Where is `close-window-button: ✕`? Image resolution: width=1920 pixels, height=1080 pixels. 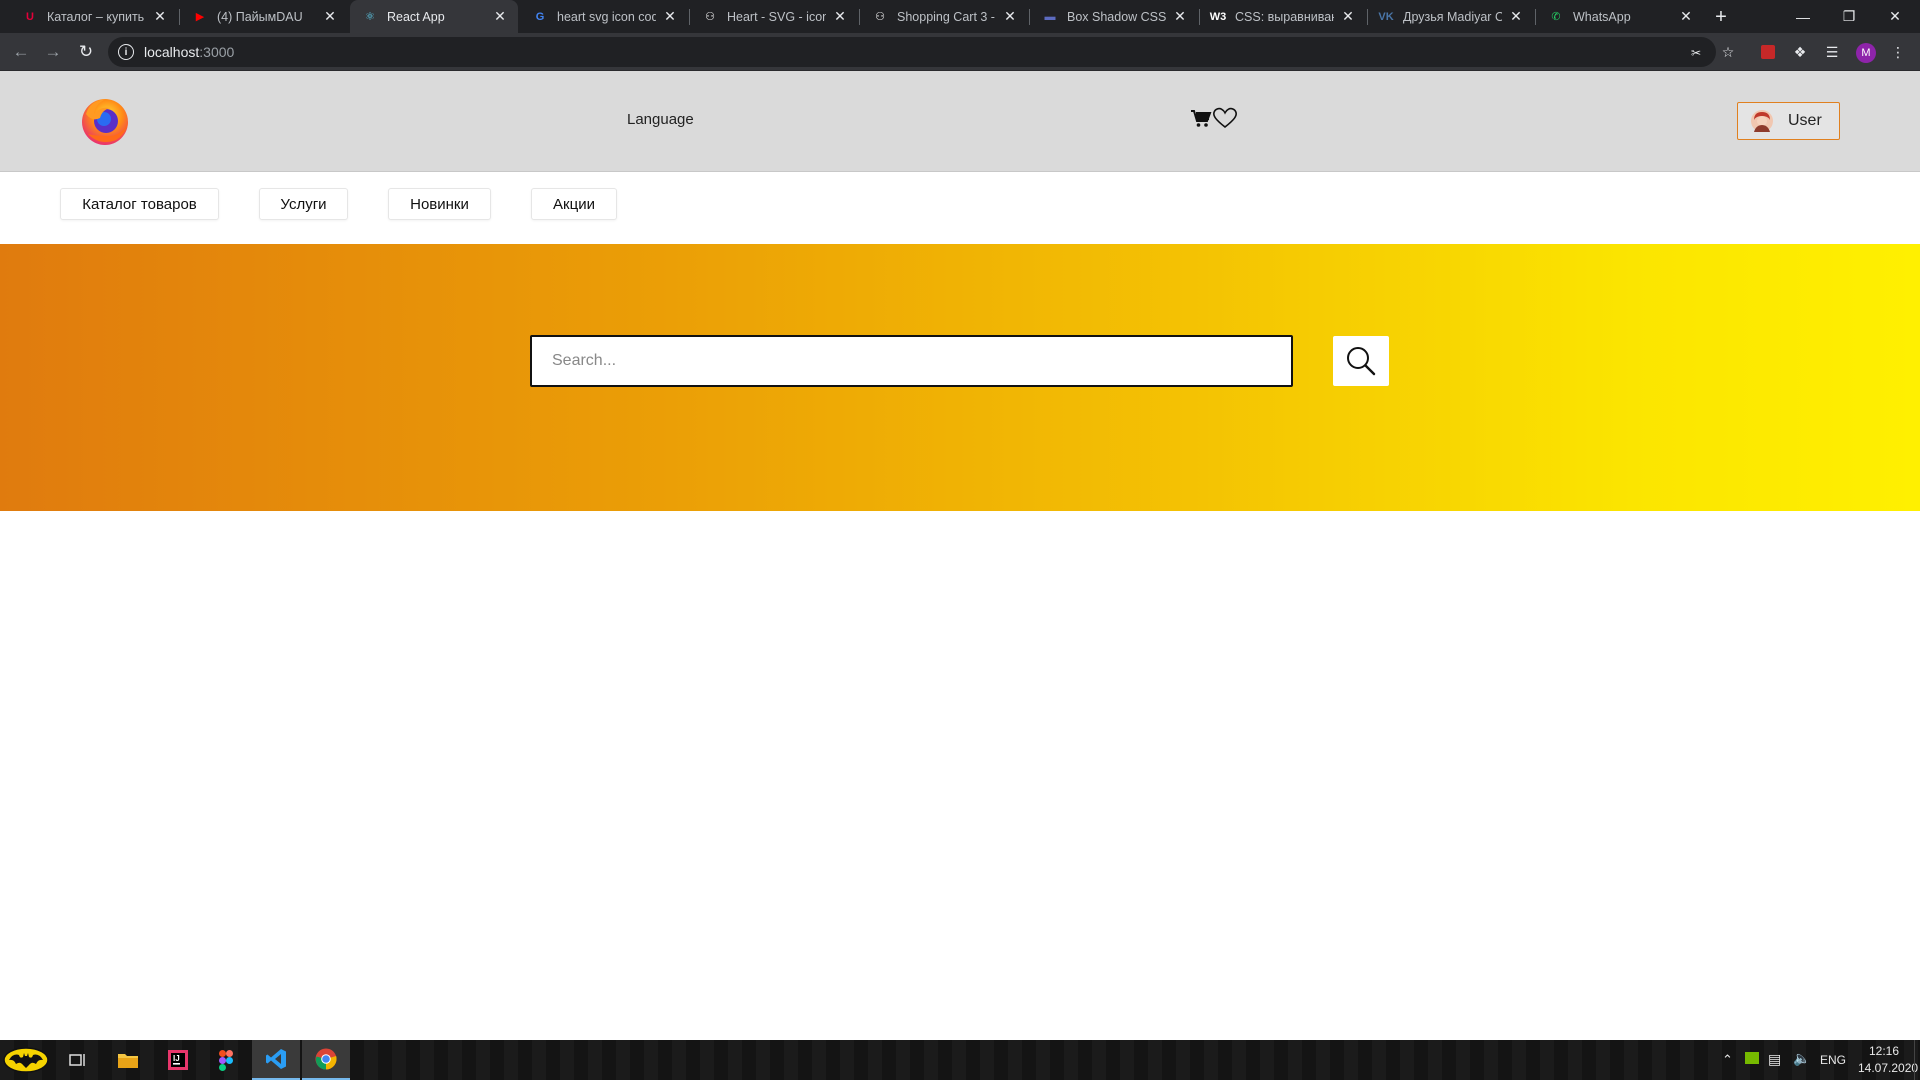
close-window-button: ✕ is located at coordinates (1895, 16).